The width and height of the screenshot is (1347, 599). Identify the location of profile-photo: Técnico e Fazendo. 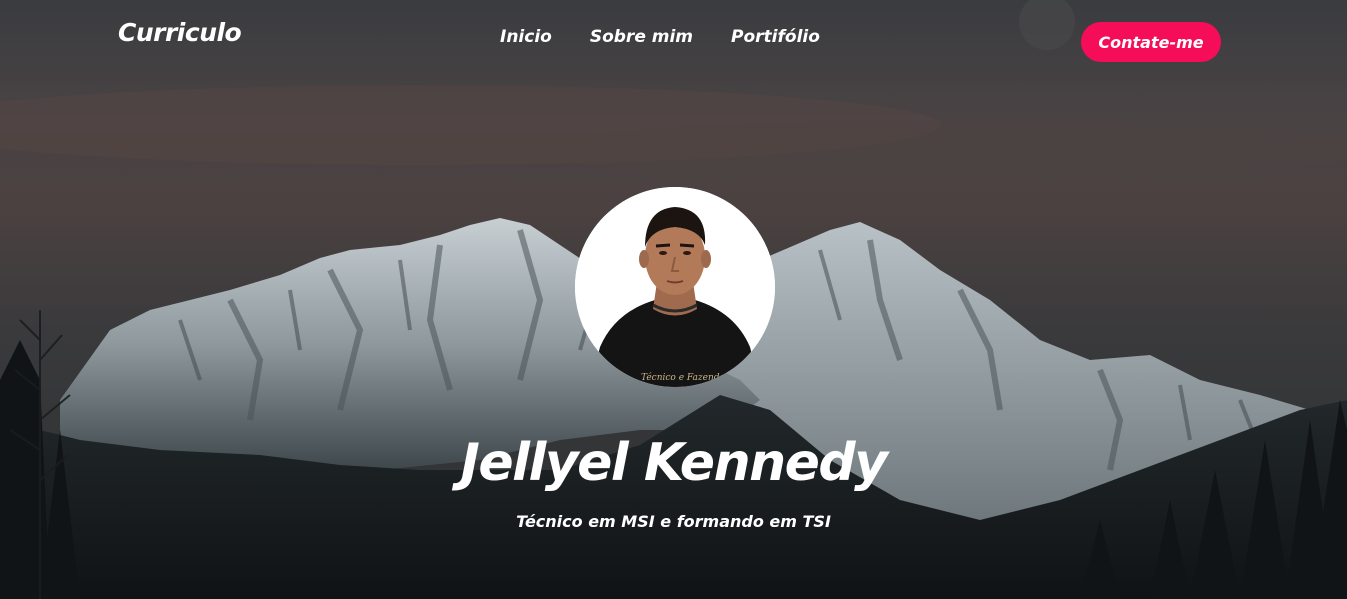
(675, 287).